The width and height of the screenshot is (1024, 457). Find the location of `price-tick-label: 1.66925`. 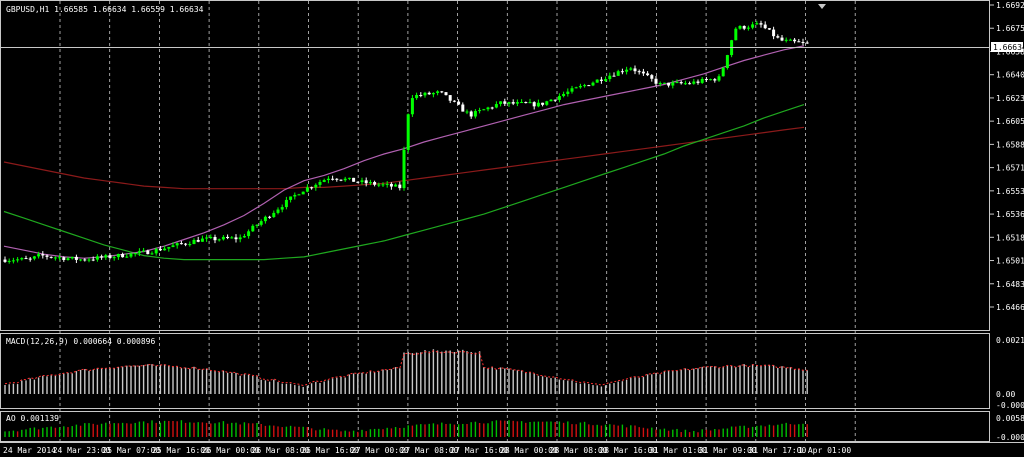

price-tick-label: 1.66925 is located at coordinates (1010, 5).